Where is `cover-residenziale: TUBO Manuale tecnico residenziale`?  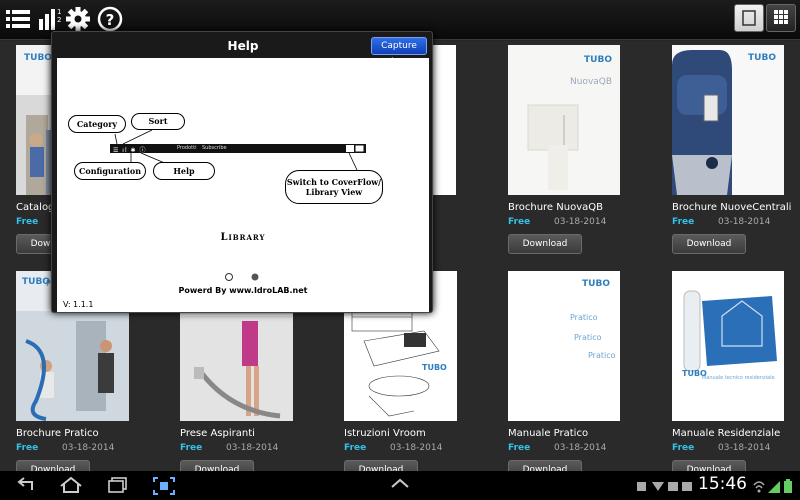
cover-residenziale: TUBO Manuale tecnico residenziale is located at coordinates (728, 346).